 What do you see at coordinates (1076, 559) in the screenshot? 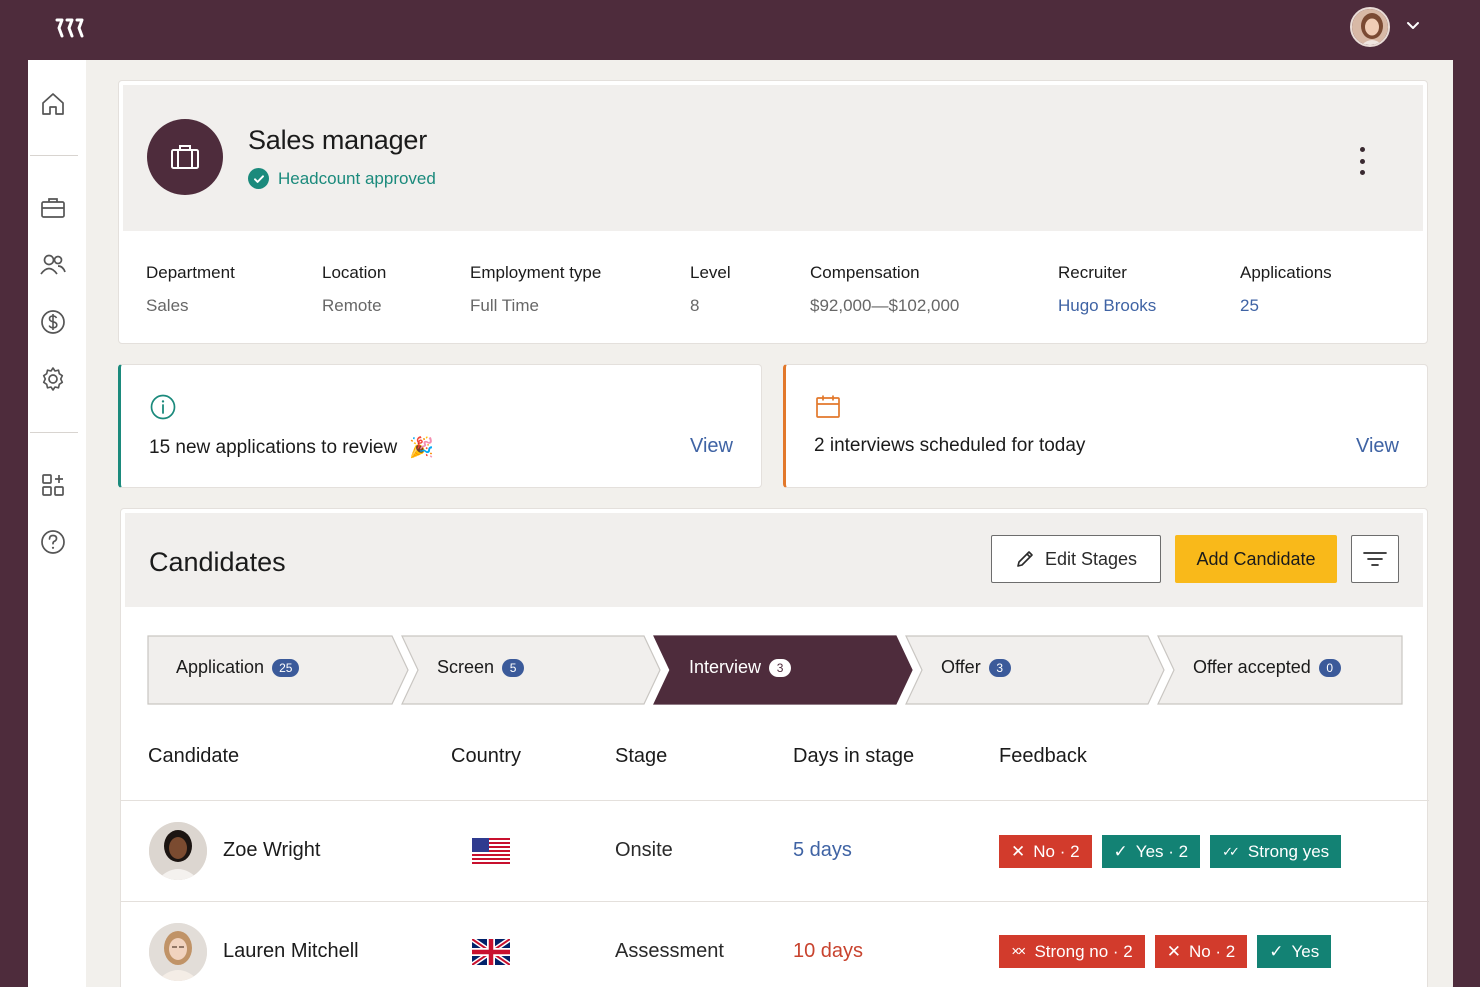
I see `edit-stages-button: Edit Stages` at bounding box center [1076, 559].